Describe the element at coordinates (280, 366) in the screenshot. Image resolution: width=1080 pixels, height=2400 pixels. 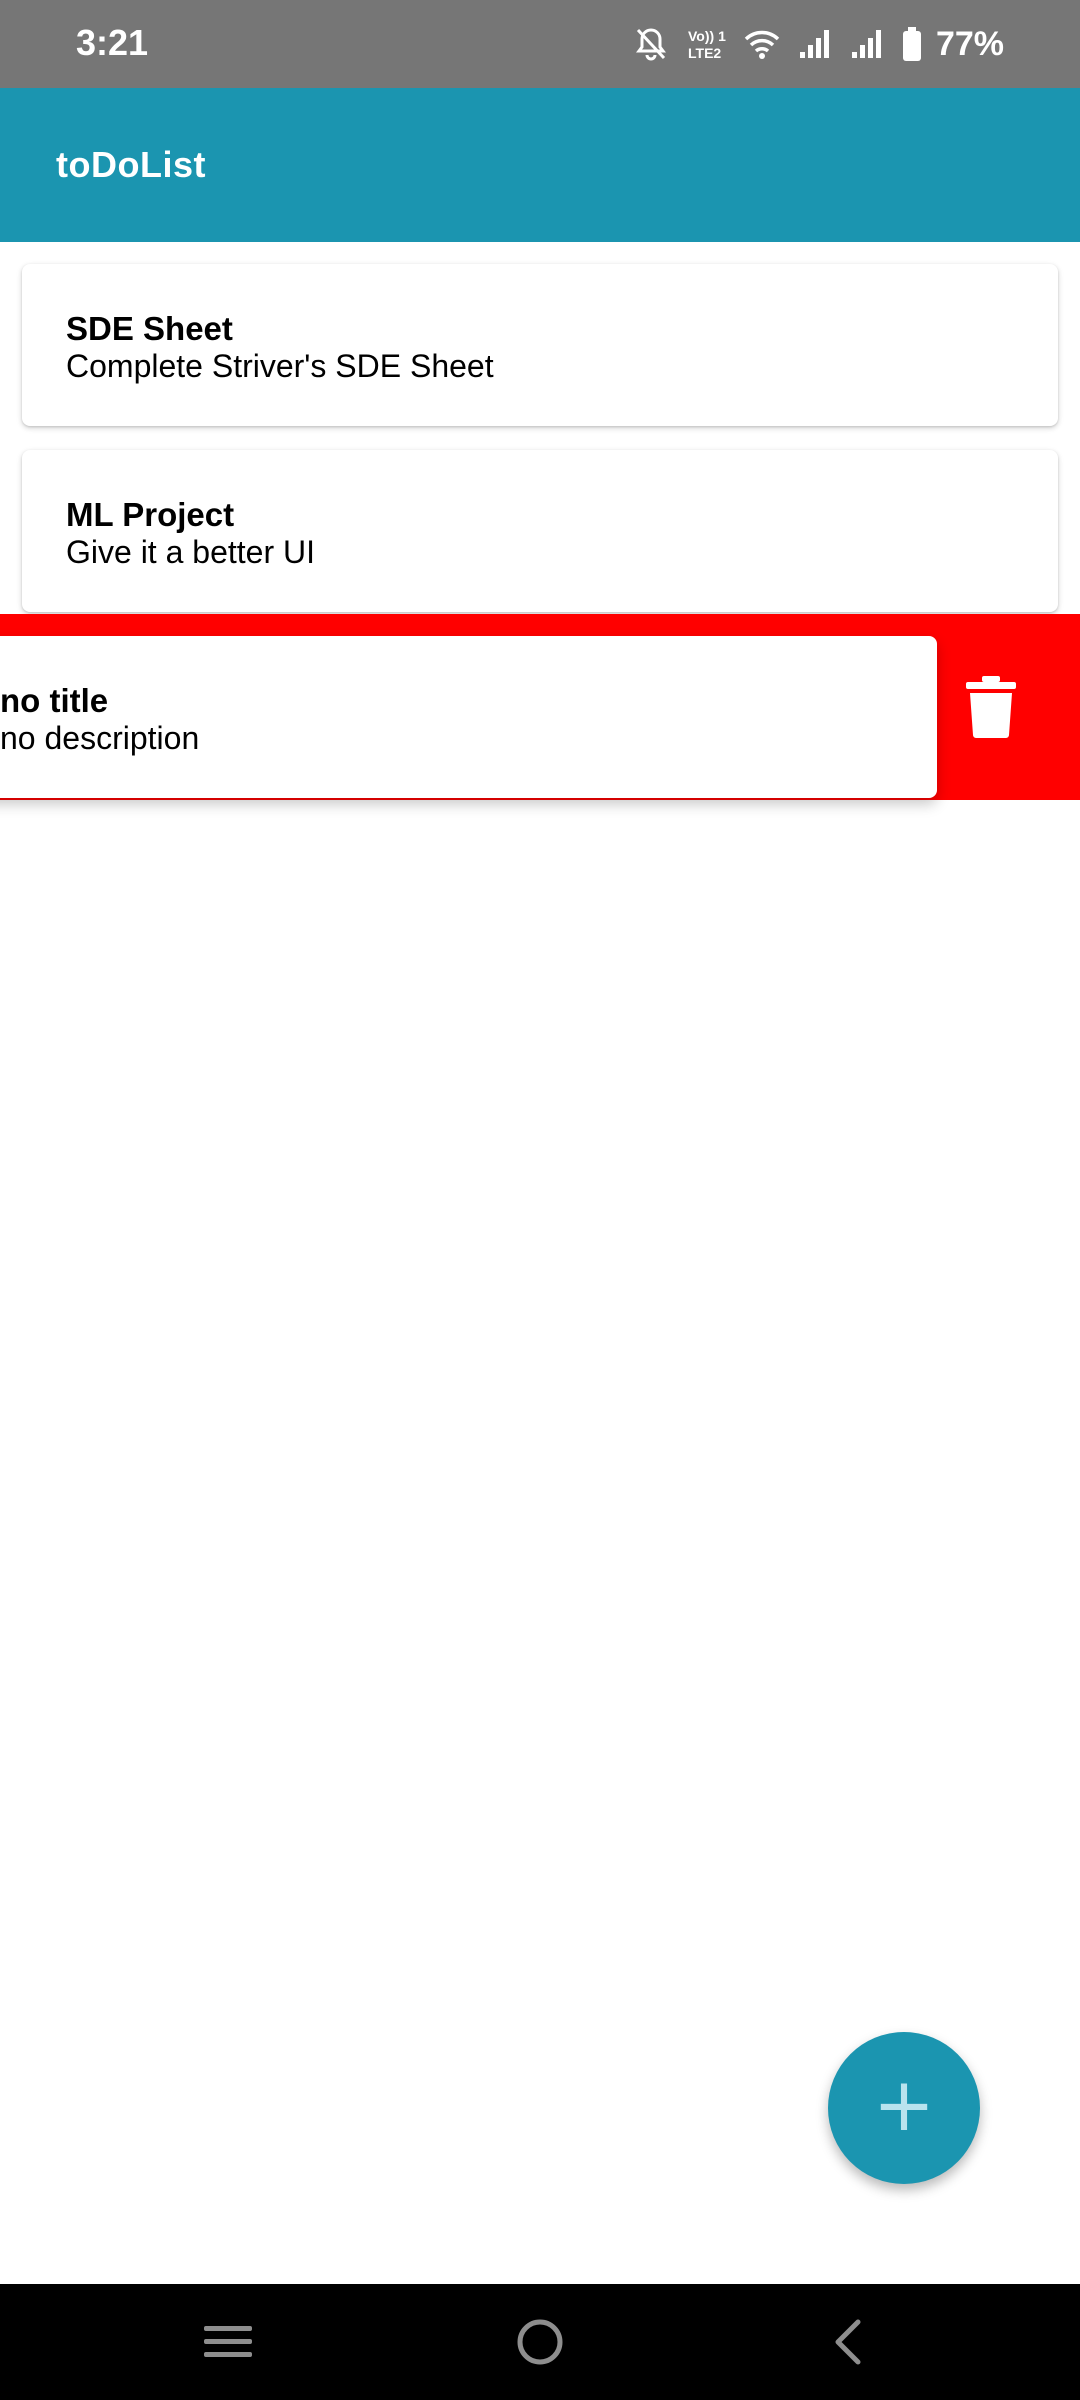
I see `todo-description: Complete Striver's SDE Sheet` at that location.